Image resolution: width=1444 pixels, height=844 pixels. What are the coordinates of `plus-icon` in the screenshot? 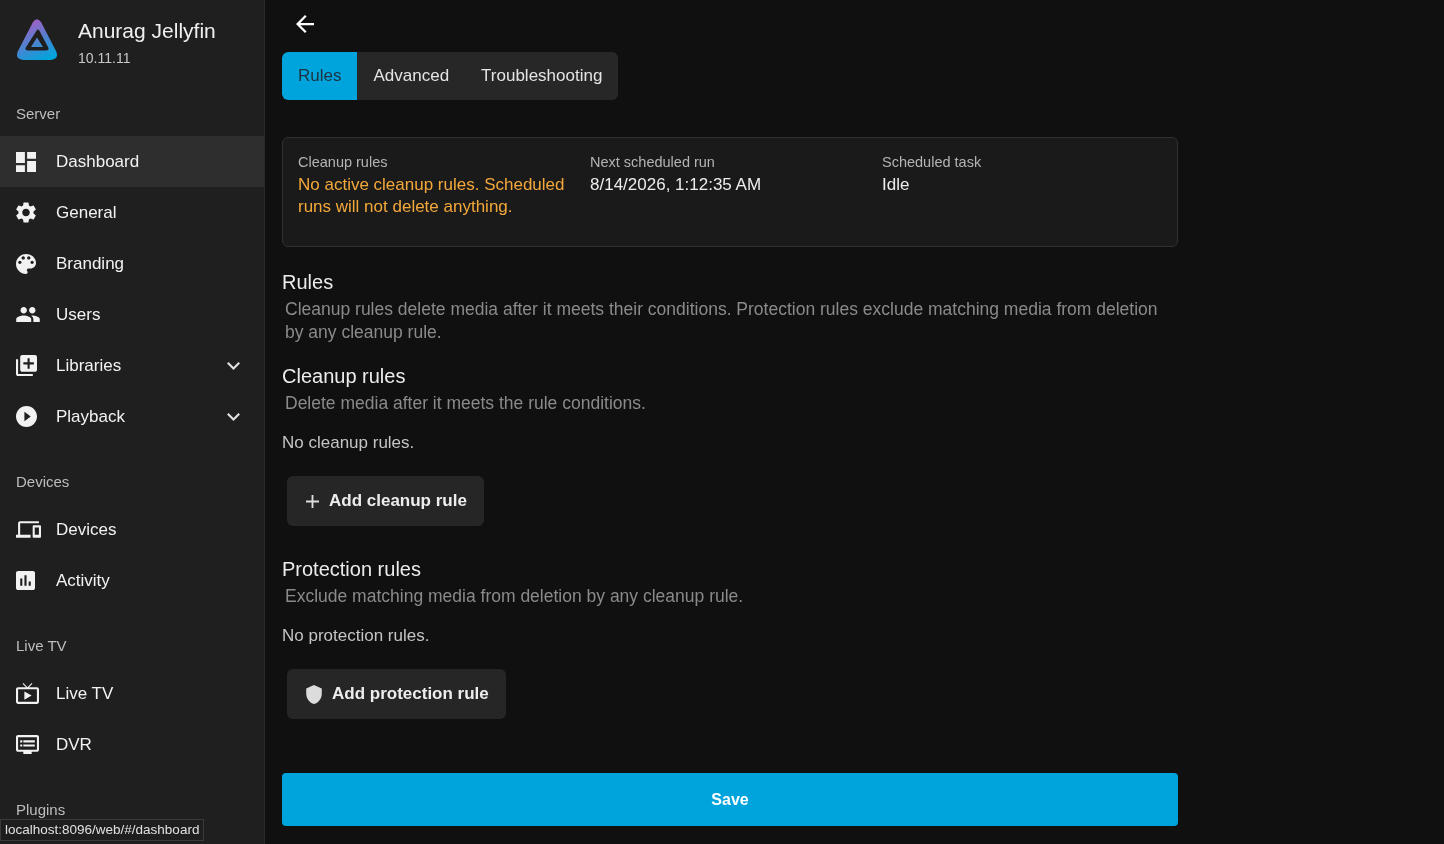 It's located at (312, 501).